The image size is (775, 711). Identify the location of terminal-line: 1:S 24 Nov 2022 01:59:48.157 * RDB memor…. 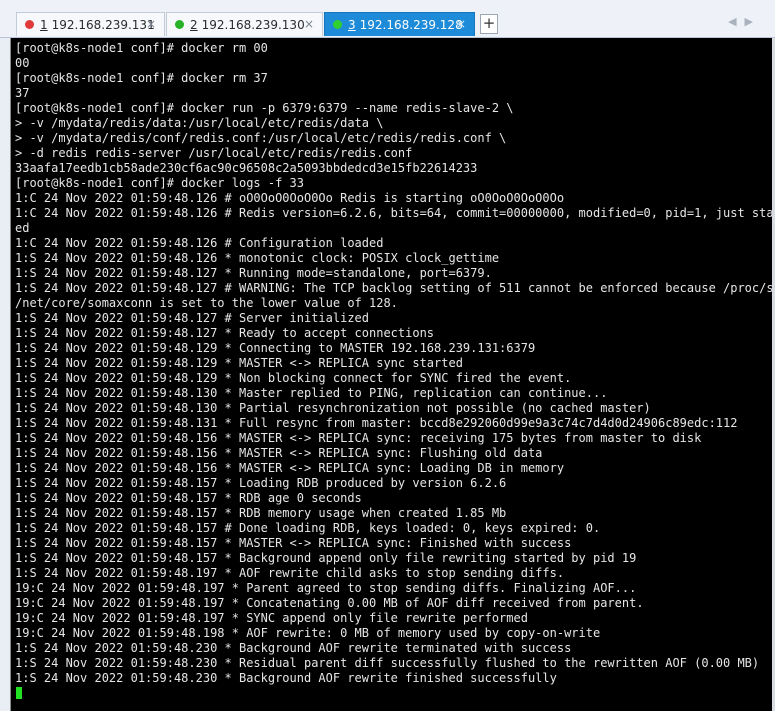
(261, 513).